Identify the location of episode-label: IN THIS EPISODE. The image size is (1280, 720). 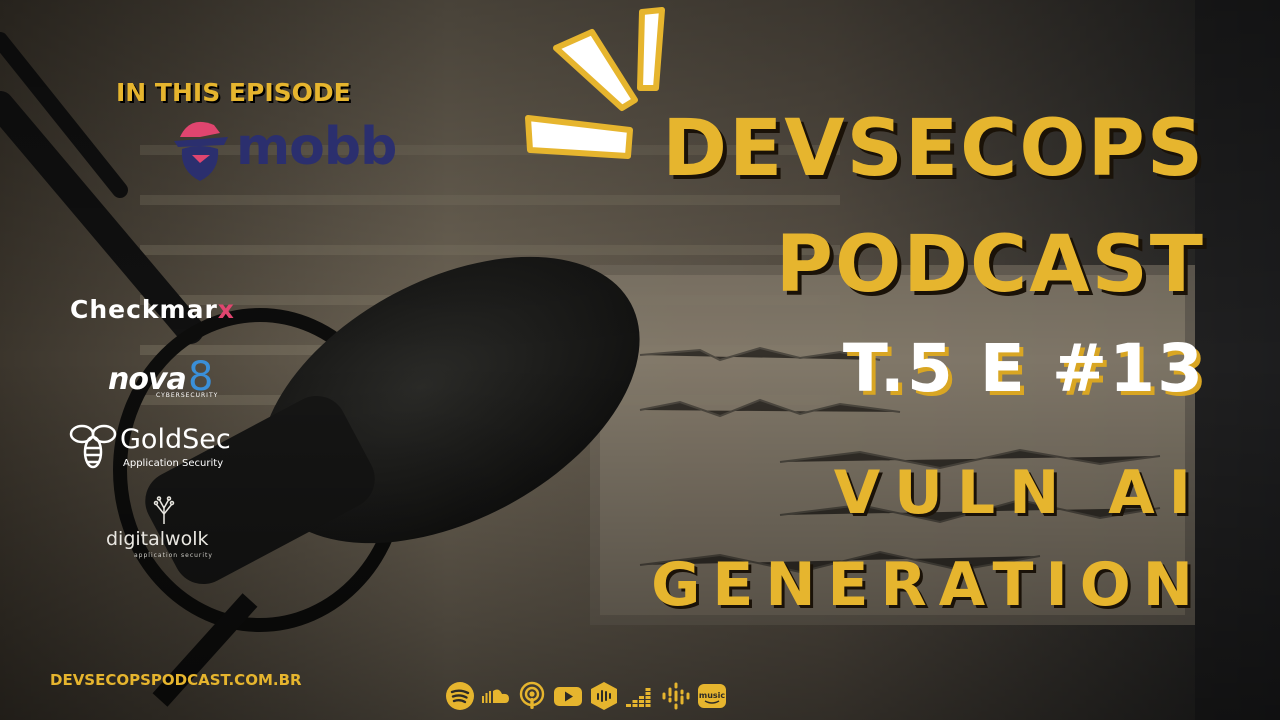
(233, 92).